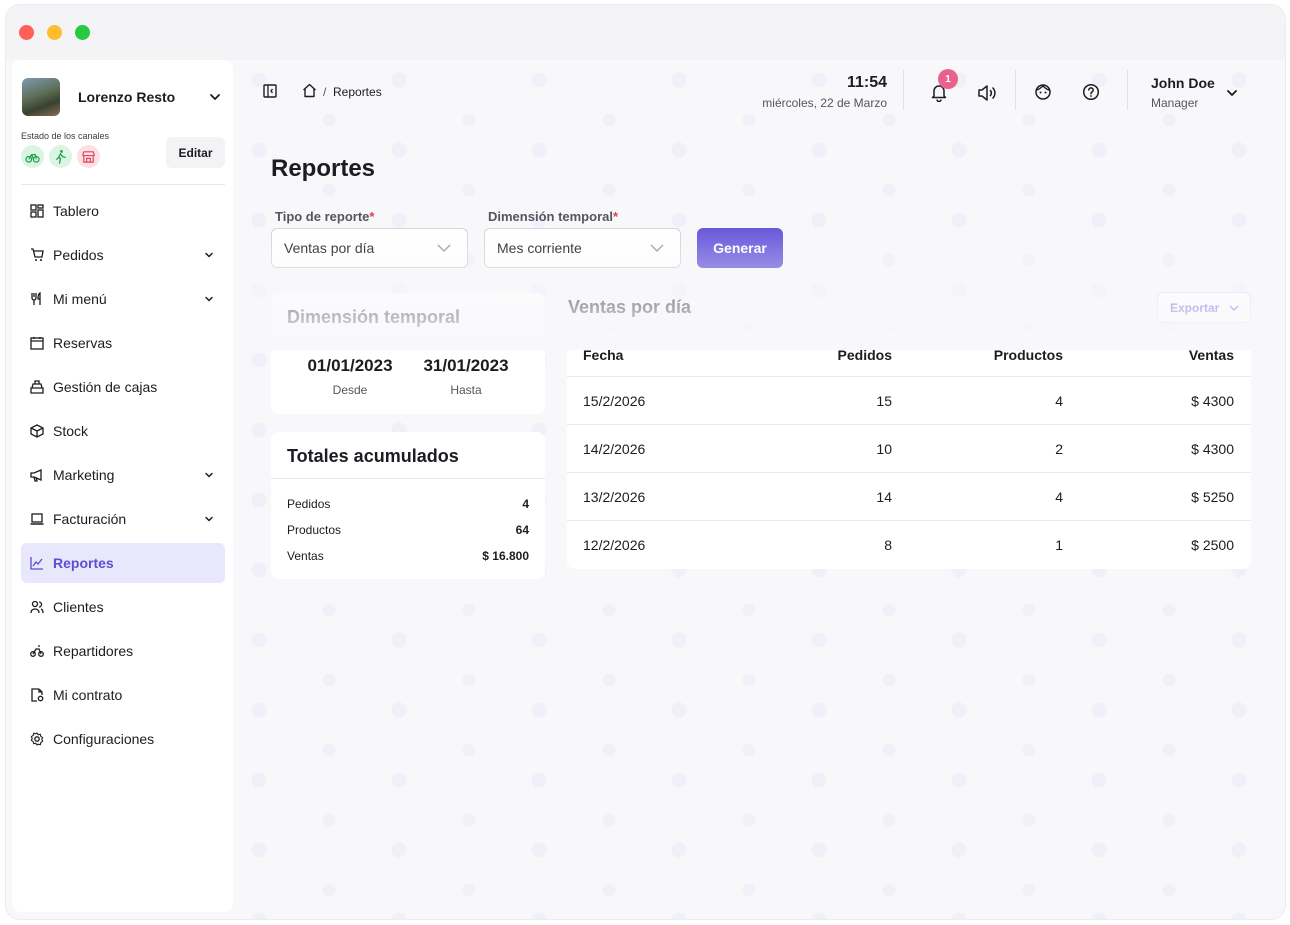  I want to click on sidebar-item-pedidos: Pedidos, so click(123, 255).